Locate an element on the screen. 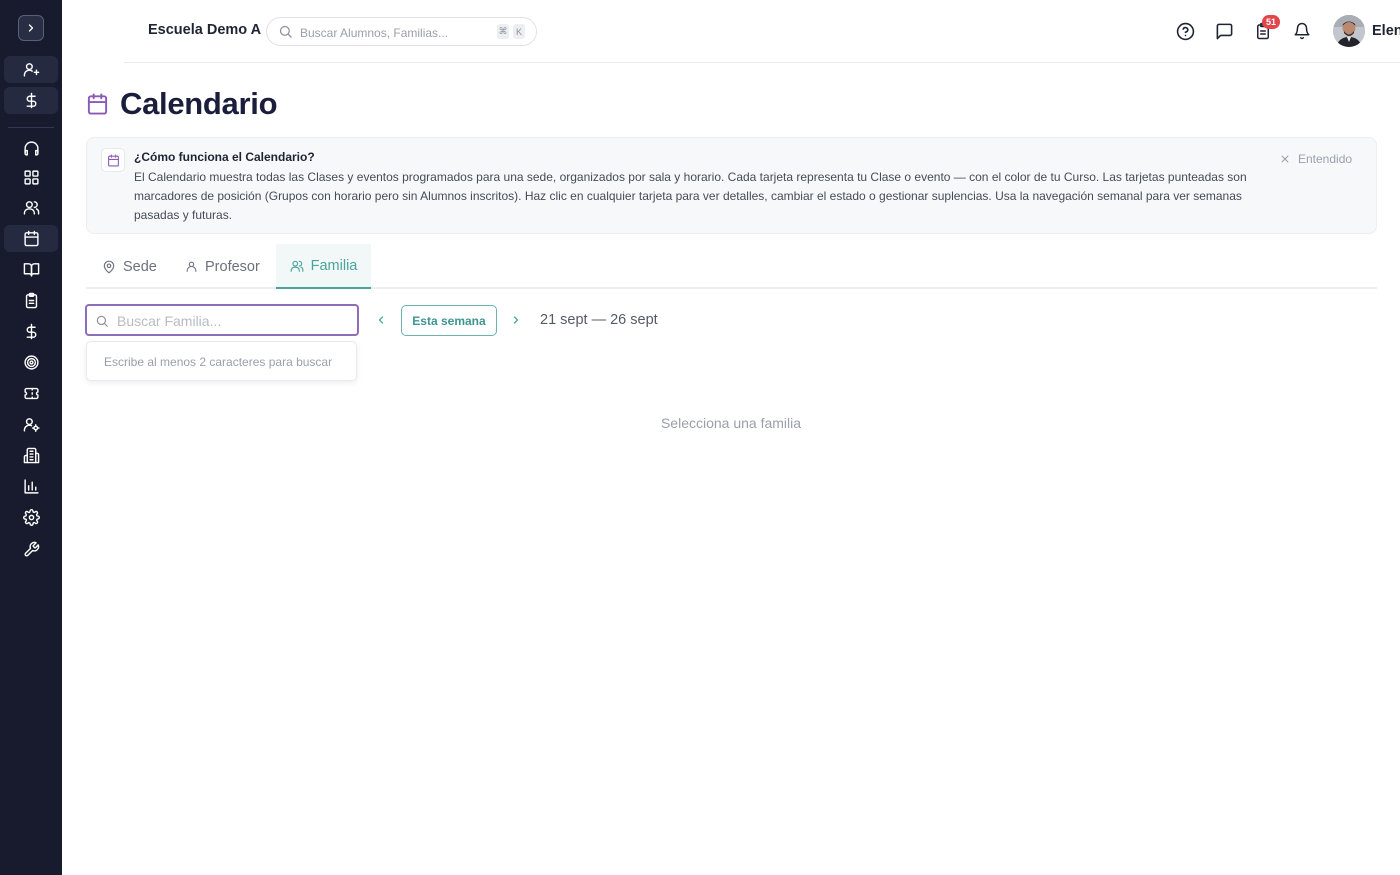 This screenshot has height=875, width=1400. gear-icon is located at coordinates (31, 517).